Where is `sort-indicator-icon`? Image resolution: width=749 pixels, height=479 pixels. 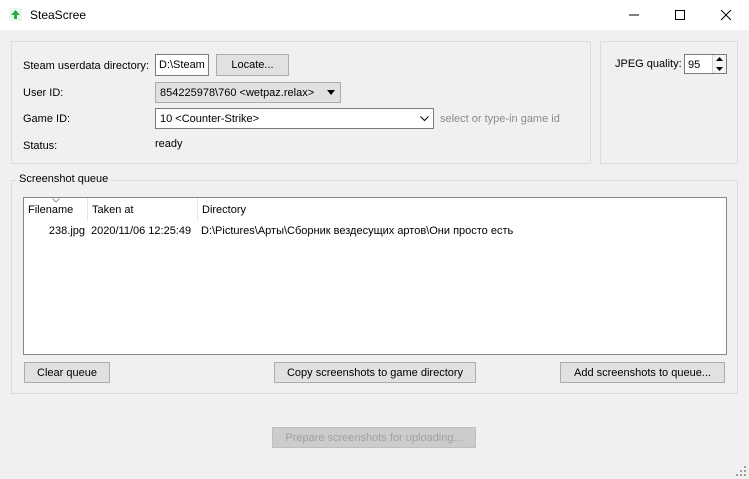
sort-indicator-icon is located at coordinates (56, 200).